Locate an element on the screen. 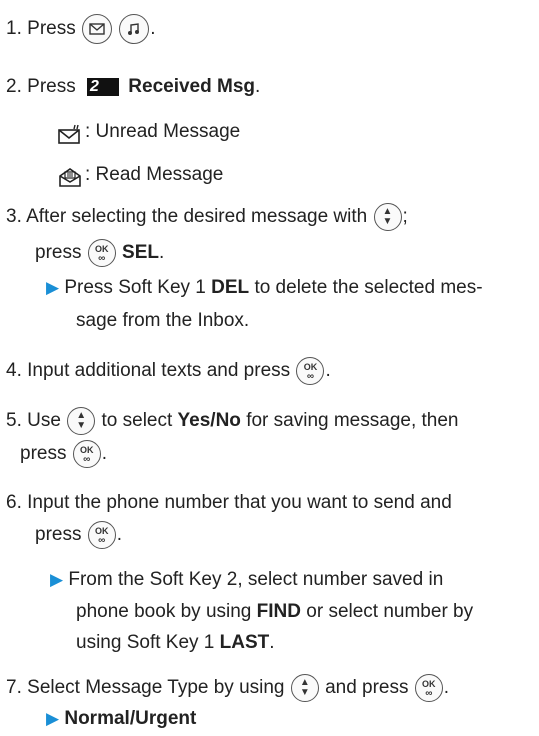  step-5-press: press is located at coordinates (43, 453).